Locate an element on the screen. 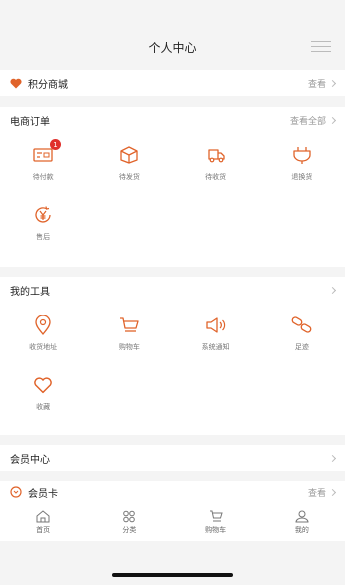  status-bar is located at coordinates (172, 16).